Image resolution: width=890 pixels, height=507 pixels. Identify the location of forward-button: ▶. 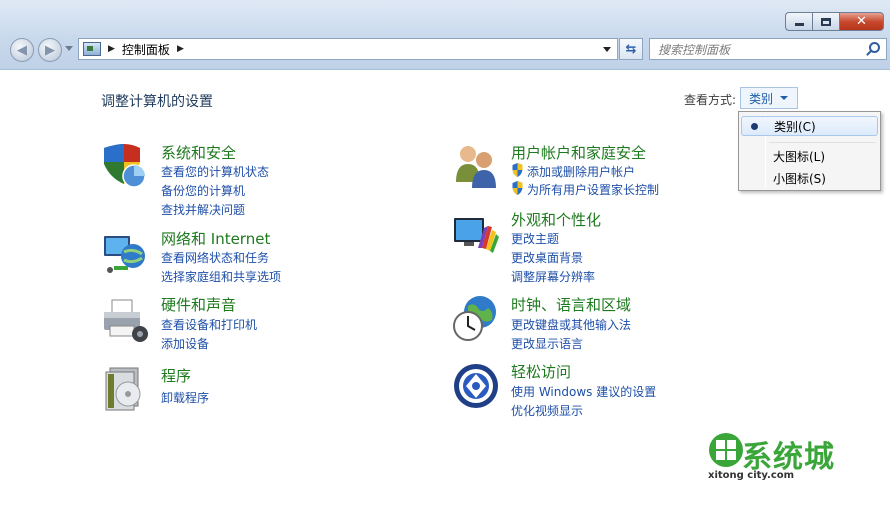
(50, 50).